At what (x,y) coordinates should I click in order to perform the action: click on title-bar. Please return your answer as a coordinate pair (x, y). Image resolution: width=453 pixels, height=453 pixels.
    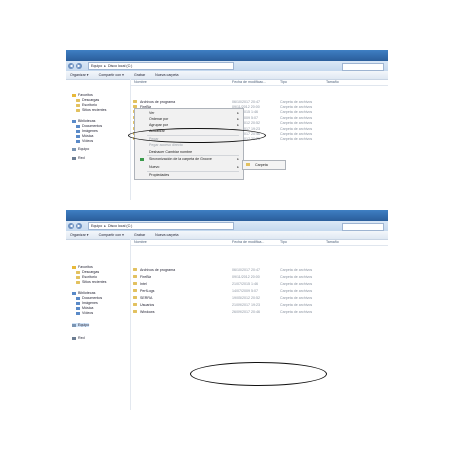
    Looking at the image, I should click on (227, 55).